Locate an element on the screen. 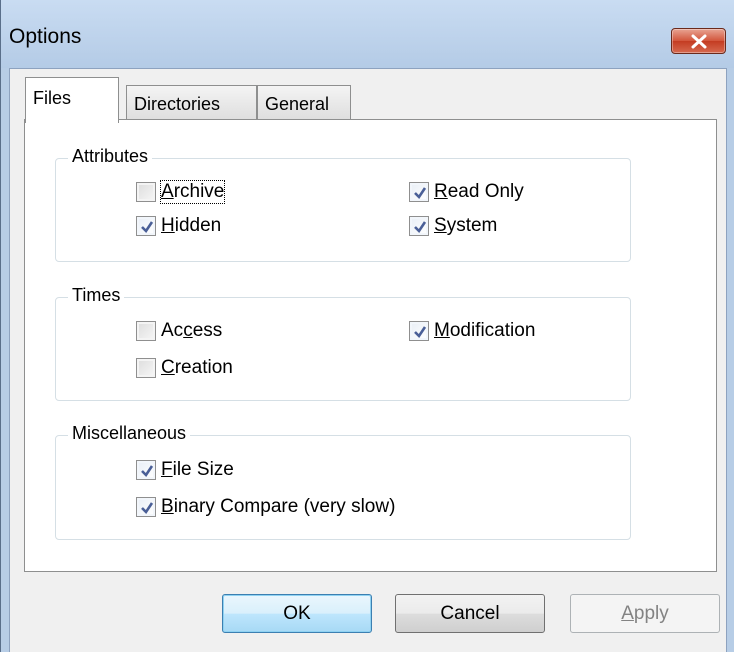  file-size-checkbox: File Size is located at coordinates (185, 470).